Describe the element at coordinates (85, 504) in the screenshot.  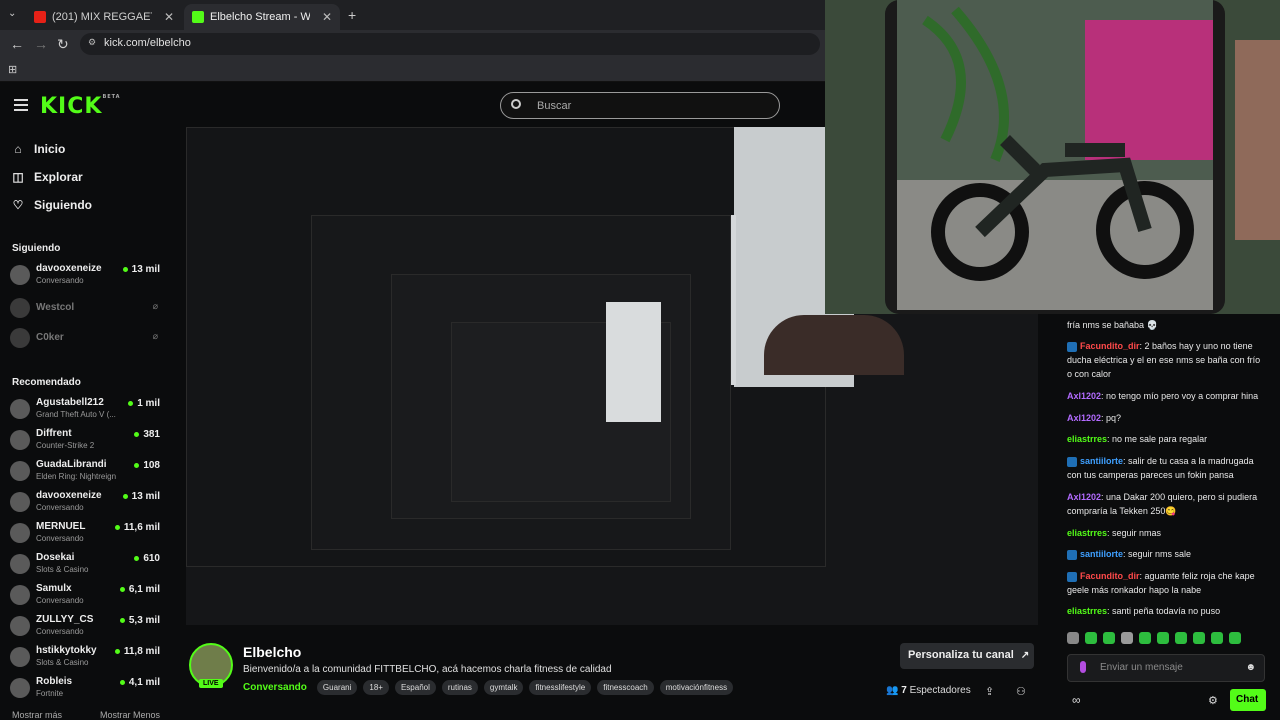
I see `recommended-channel: davooxeneize Conversando 13 mil` at that location.